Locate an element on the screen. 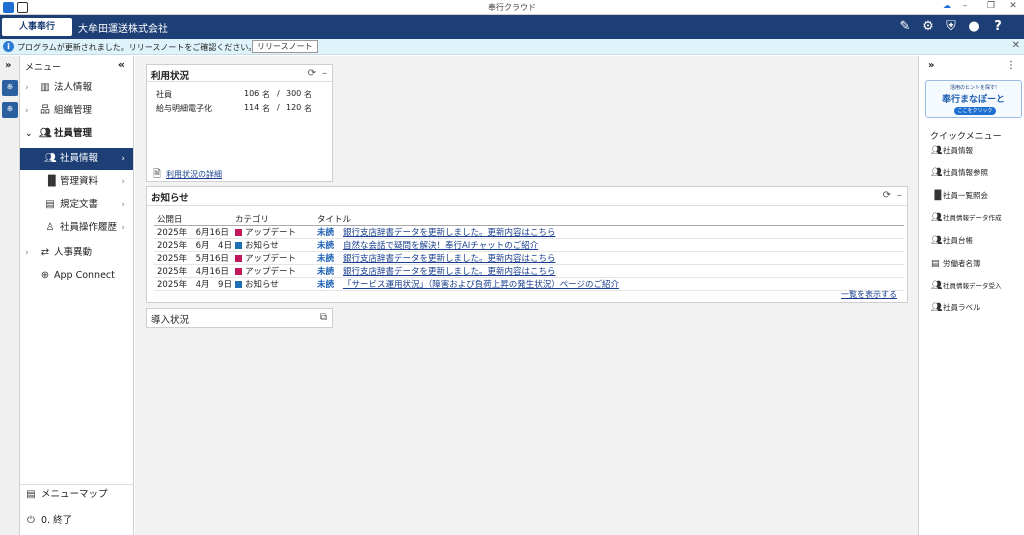 This screenshot has height=535, width=1024. quick-item-employee-label: 👥︎社員ラベル is located at coordinates (956, 308).